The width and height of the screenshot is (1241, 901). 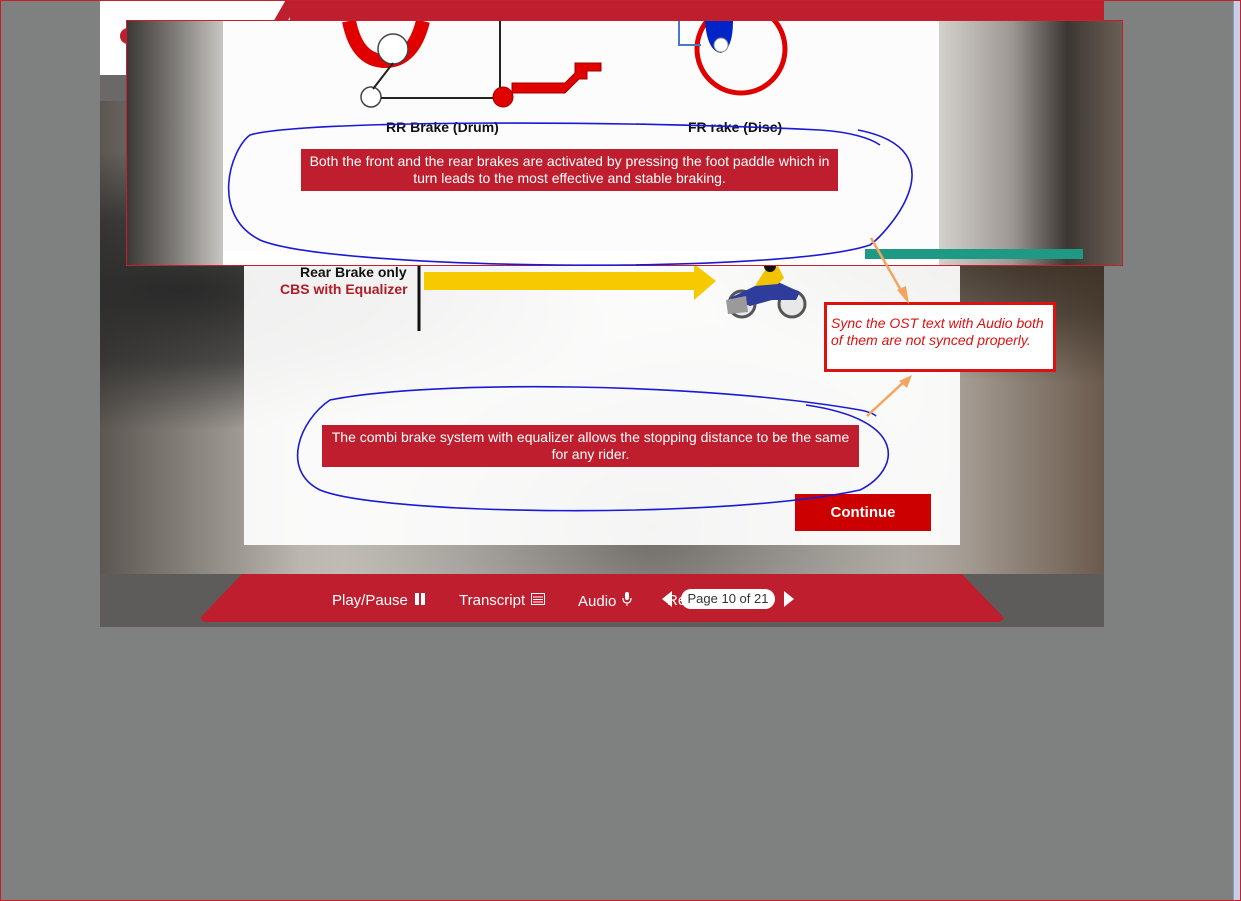 I want to click on rear-brake-label: Rear Brake only, so click(x=353, y=272).